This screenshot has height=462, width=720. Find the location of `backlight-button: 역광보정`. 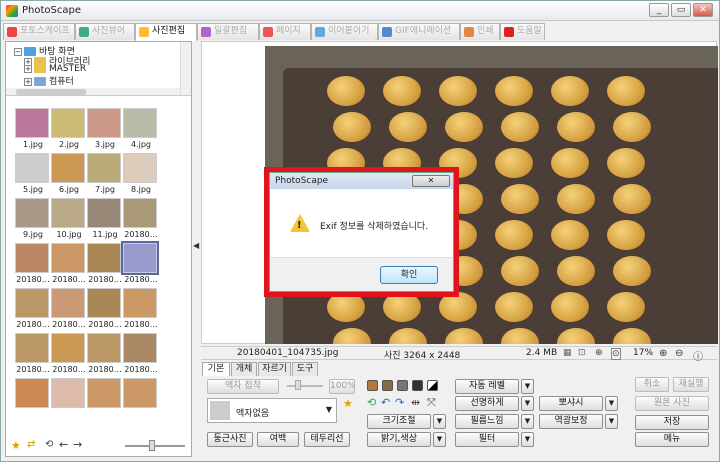

backlight-button: 역광보정 is located at coordinates (571, 421).